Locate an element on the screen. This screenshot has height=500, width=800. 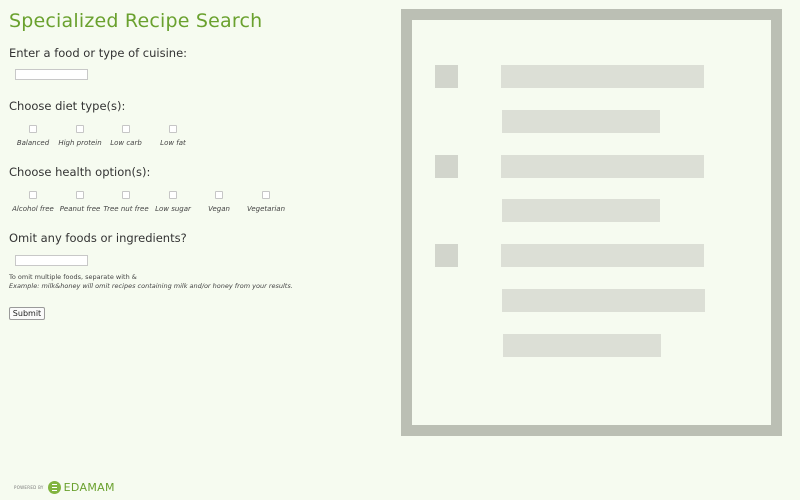
diet-option-high-protein: High protein is located at coordinates (80, 136).